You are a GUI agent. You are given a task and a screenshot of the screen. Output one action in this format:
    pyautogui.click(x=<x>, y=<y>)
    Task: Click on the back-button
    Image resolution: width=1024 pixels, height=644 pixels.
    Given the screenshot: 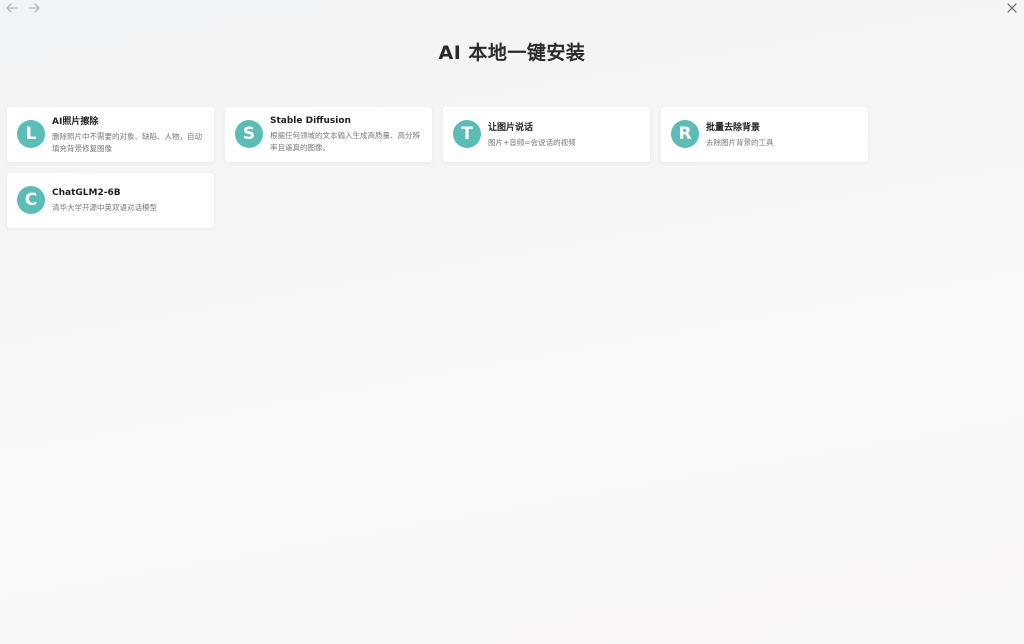 What is the action you would take?
    pyautogui.click(x=12, y=8)
    